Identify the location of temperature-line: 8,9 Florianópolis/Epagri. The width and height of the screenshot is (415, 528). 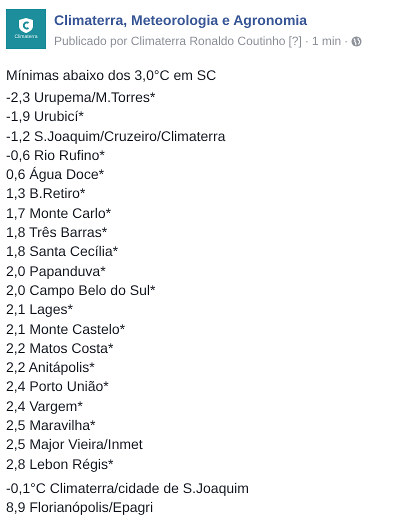
(80, 508).